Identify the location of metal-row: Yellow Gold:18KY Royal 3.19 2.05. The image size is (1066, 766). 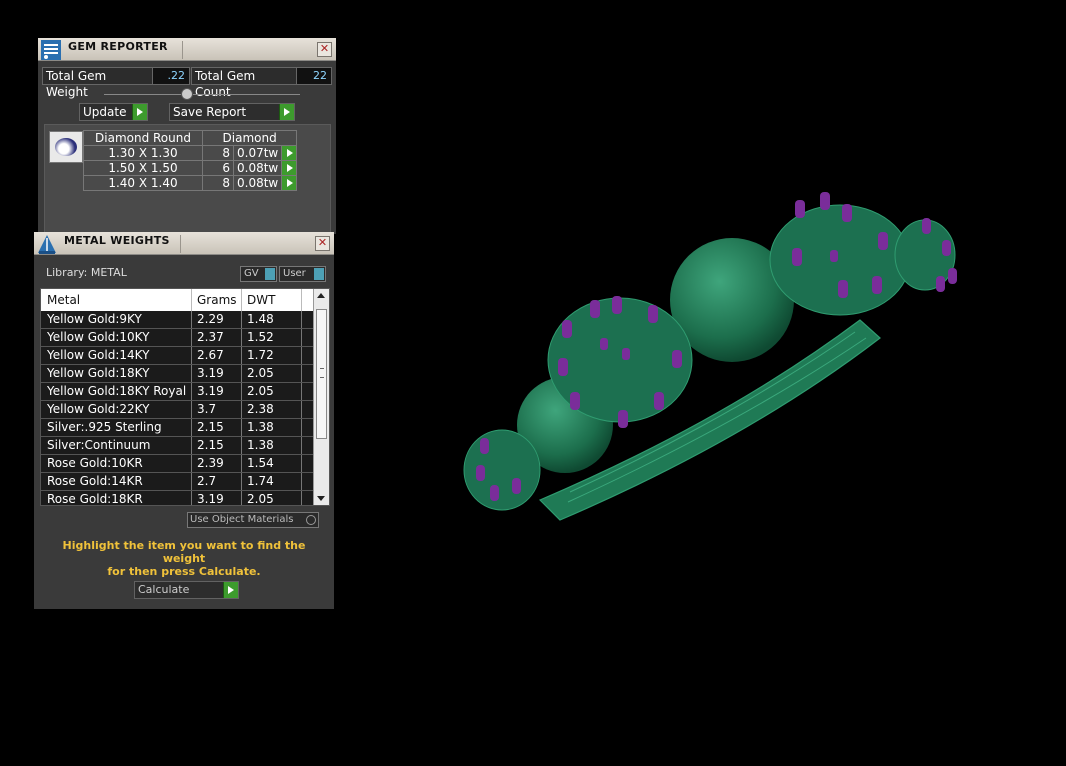
(177, 392).